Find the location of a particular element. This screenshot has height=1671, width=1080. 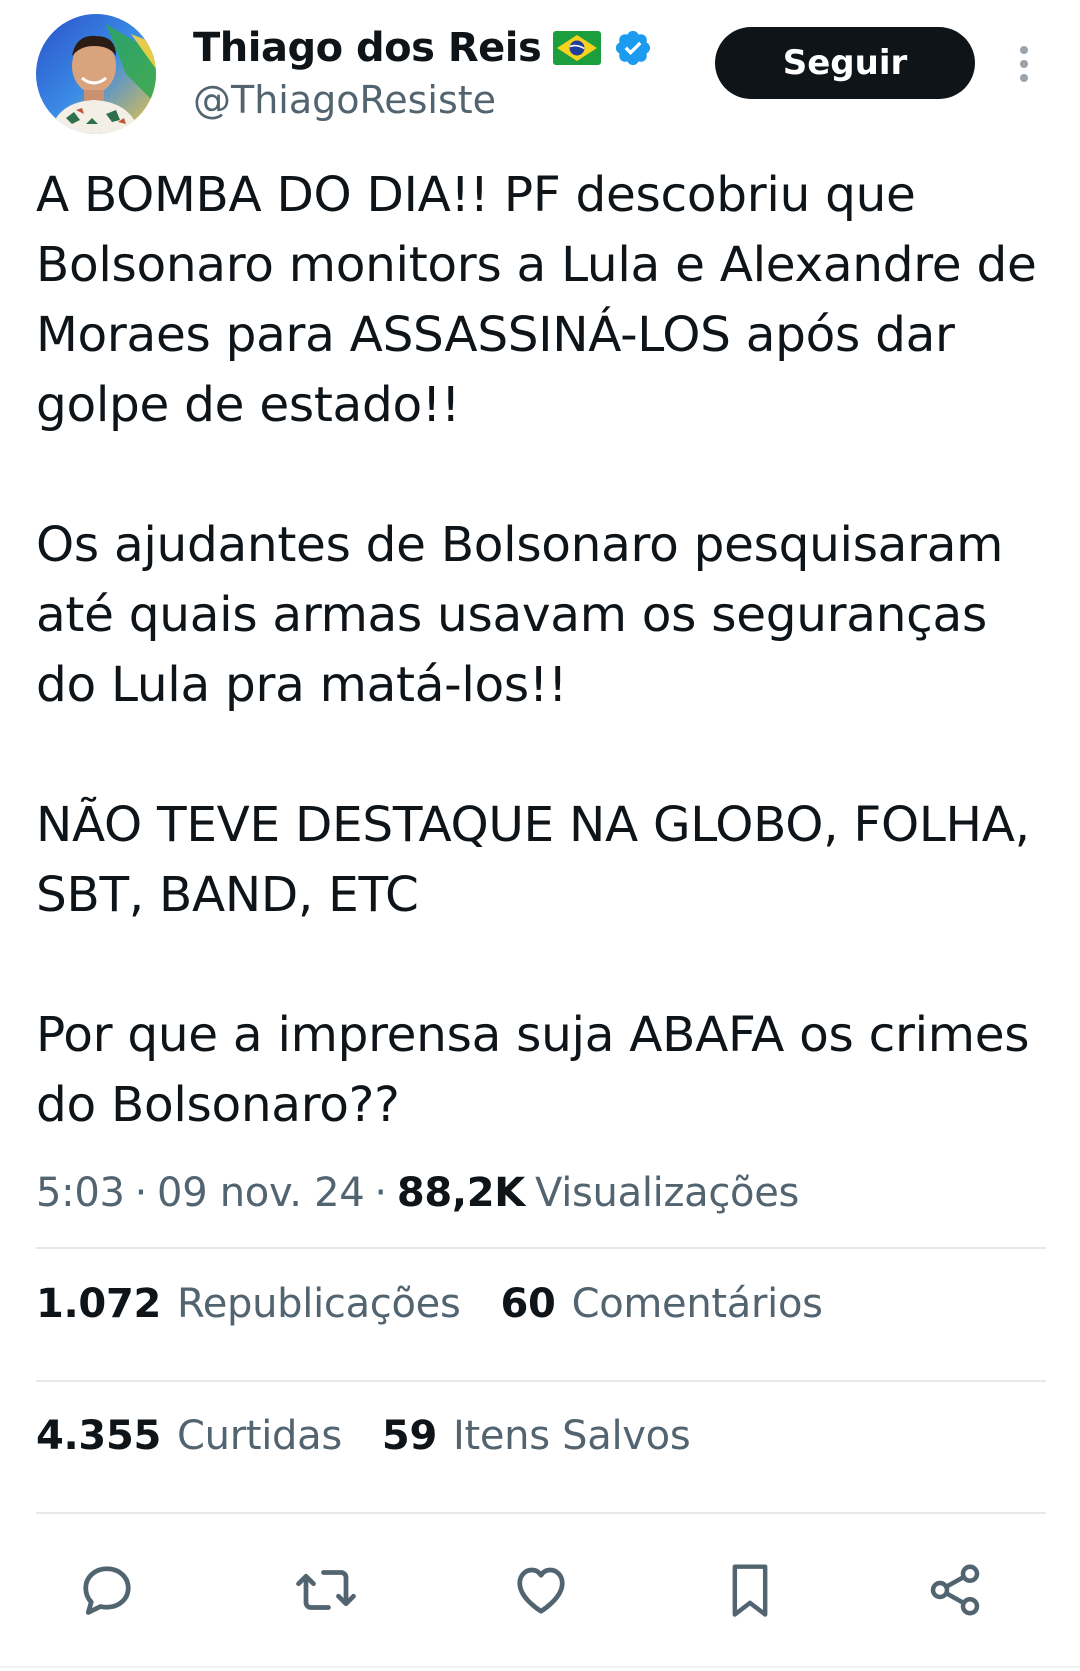

more-options-button is located at coordinates (1024, 64).